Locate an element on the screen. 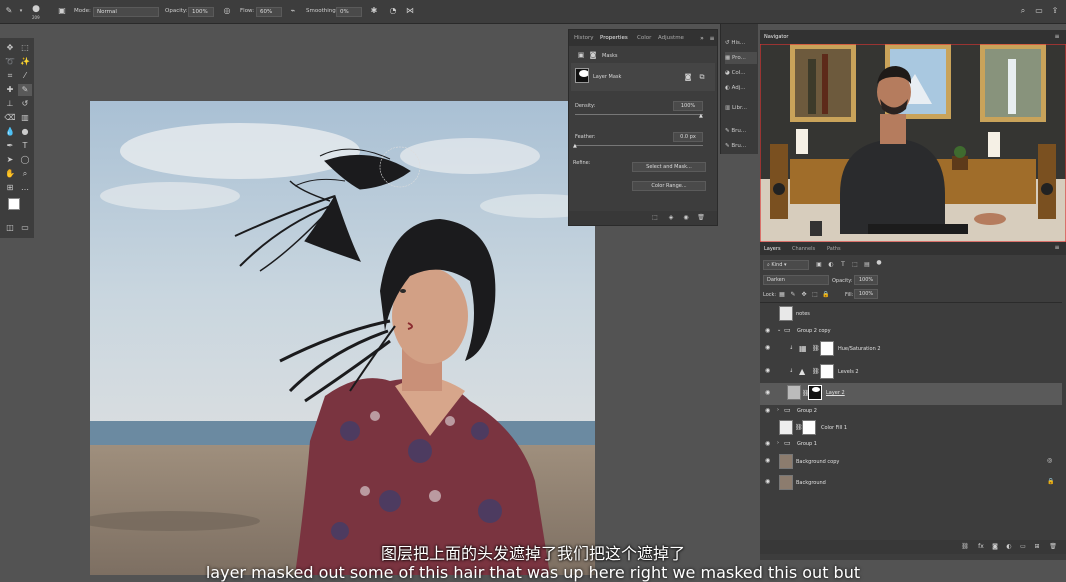 This screenshot has width=1066, height=582. layers-menu-icon: ≡ is located at coordinates (1057, 248).